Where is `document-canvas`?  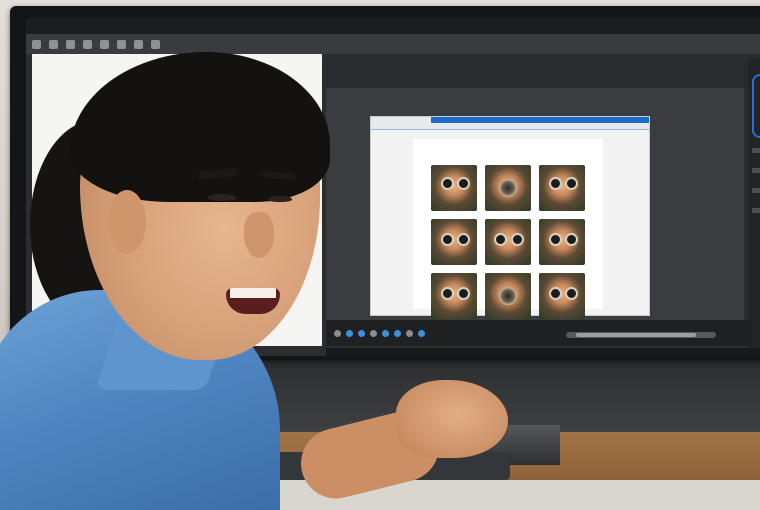
document-canvas is located at coordinates (510, 217).